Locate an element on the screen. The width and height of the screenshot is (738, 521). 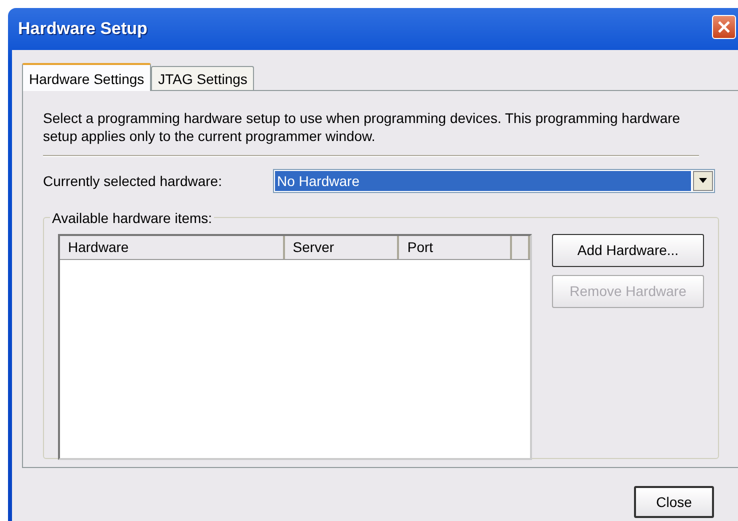
column-header: Hardware is located at coordinates (172, 247).